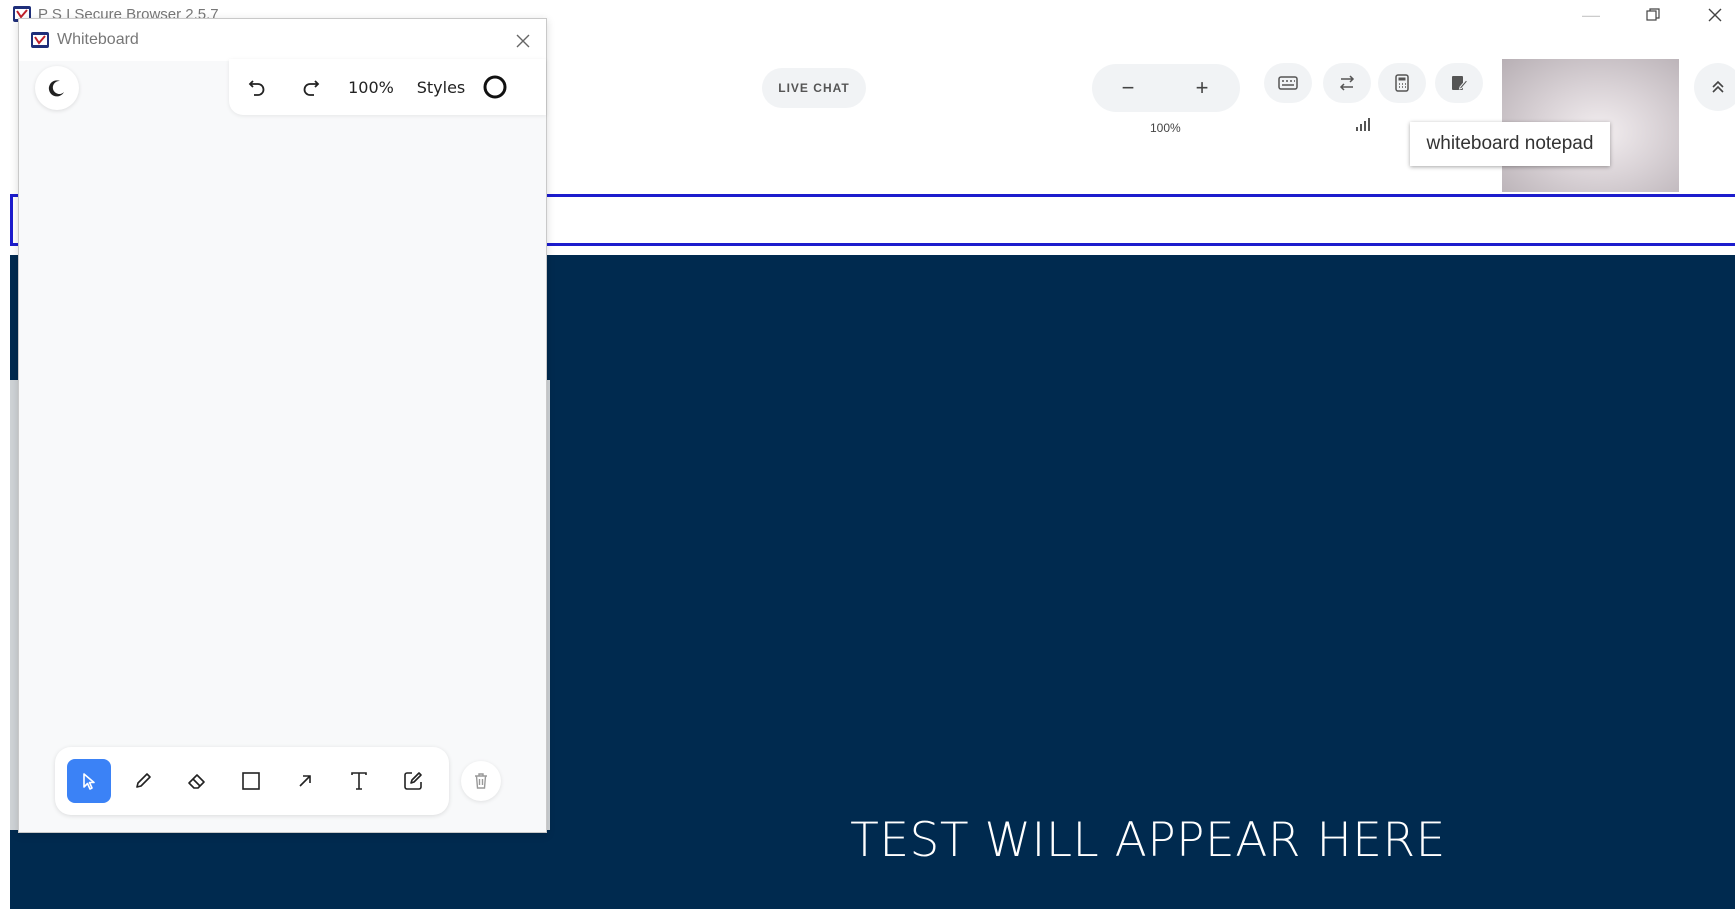  What do you see at coordinates (1128, 88) in the screenshot?
I see `zoom-out-button: −` at bounding box center [1128, 88].